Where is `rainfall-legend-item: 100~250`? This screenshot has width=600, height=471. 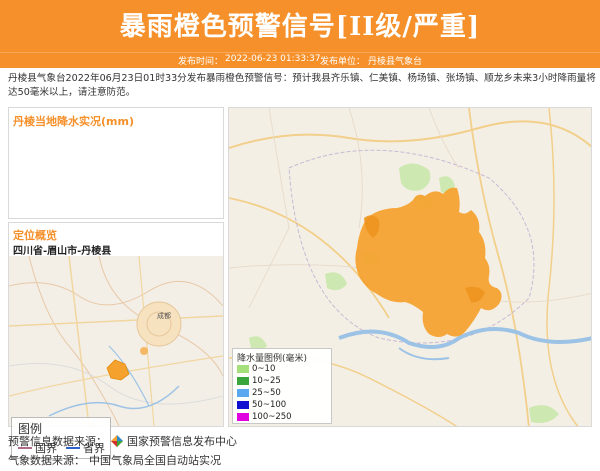
rainfall-legend-item: 100~250 is located at coordinates (264, 417).